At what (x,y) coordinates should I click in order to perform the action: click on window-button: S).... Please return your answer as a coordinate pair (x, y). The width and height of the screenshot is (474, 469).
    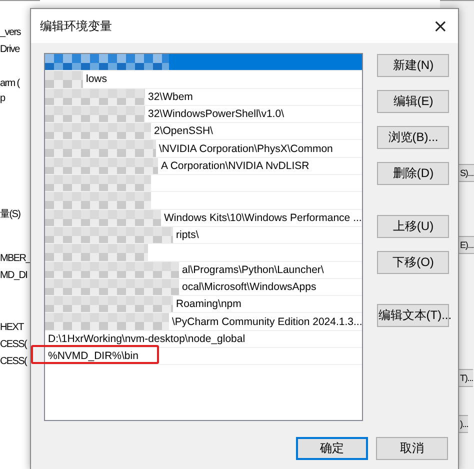
    Looking at the image, I should click on (466, 173).